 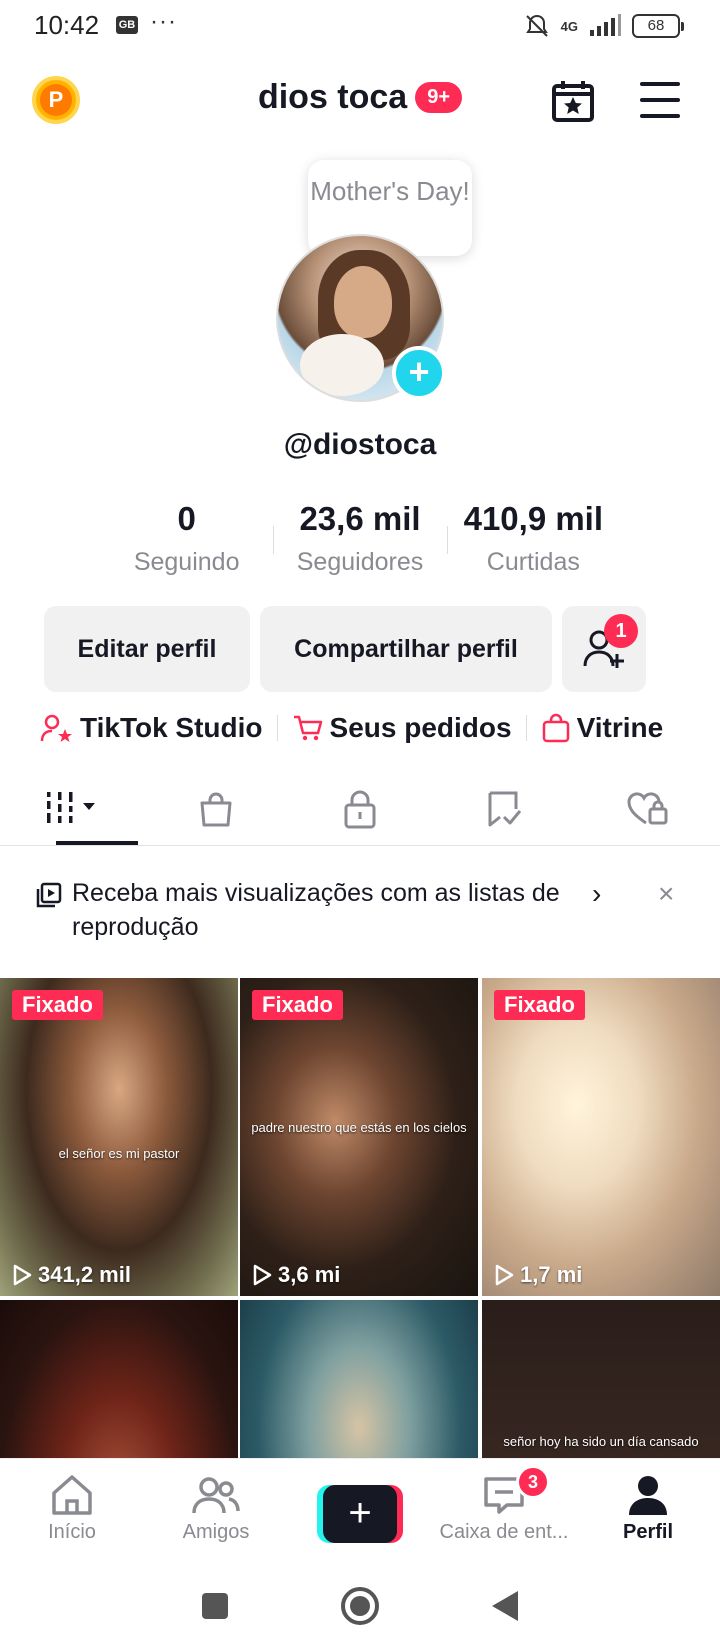 I want to click on tab-tagged, so click(x=504, y=808).